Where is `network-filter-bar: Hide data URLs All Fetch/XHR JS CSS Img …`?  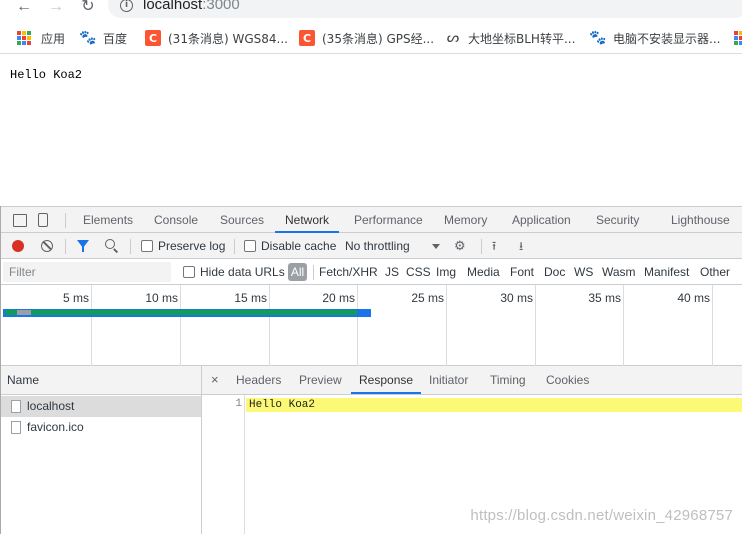 network-filter-bar: Hide data URLs All Fetch/XHR JS CSS Img … is located at coordinates (371, 272).